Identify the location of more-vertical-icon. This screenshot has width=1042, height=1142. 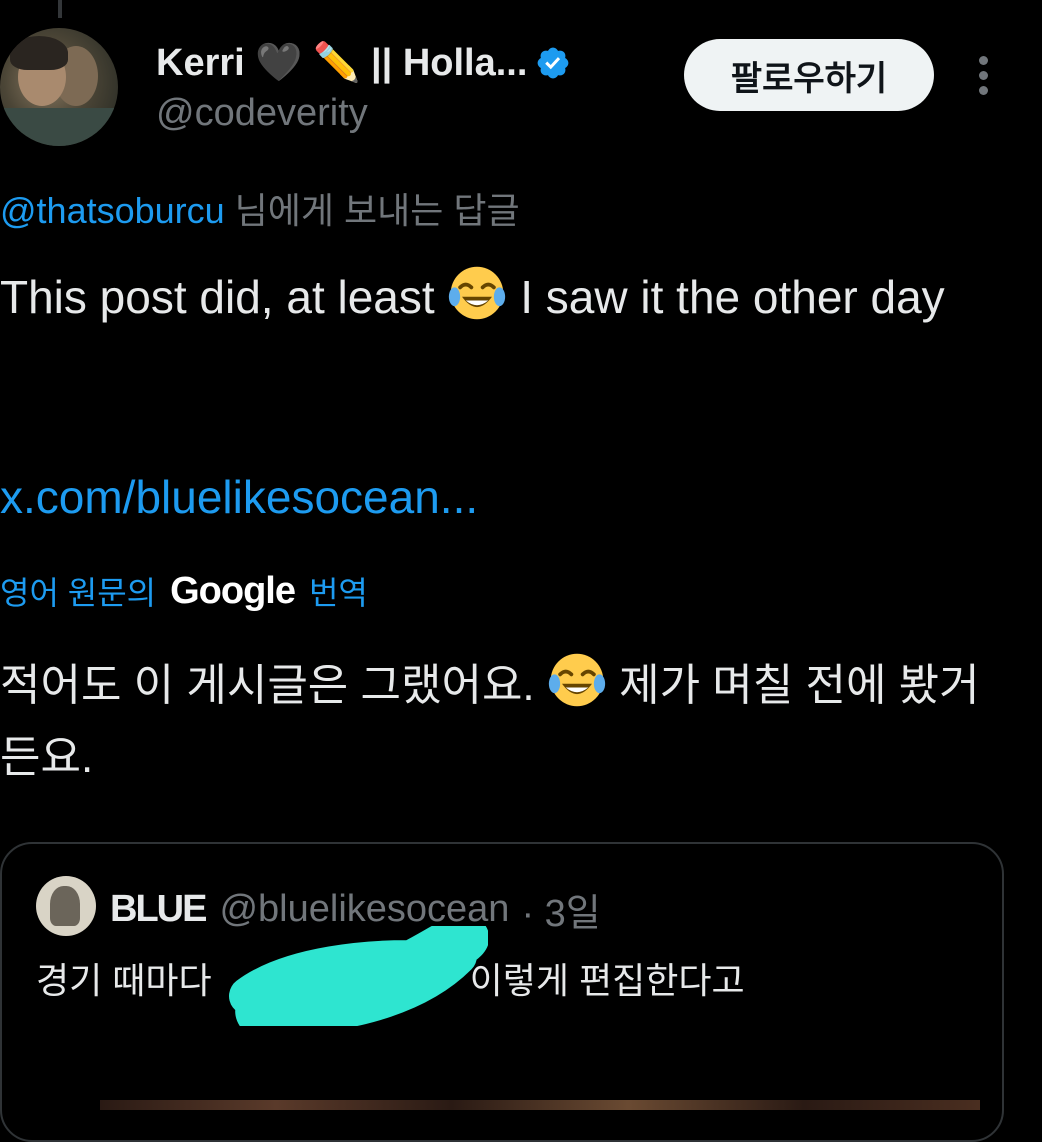
(984, 76).